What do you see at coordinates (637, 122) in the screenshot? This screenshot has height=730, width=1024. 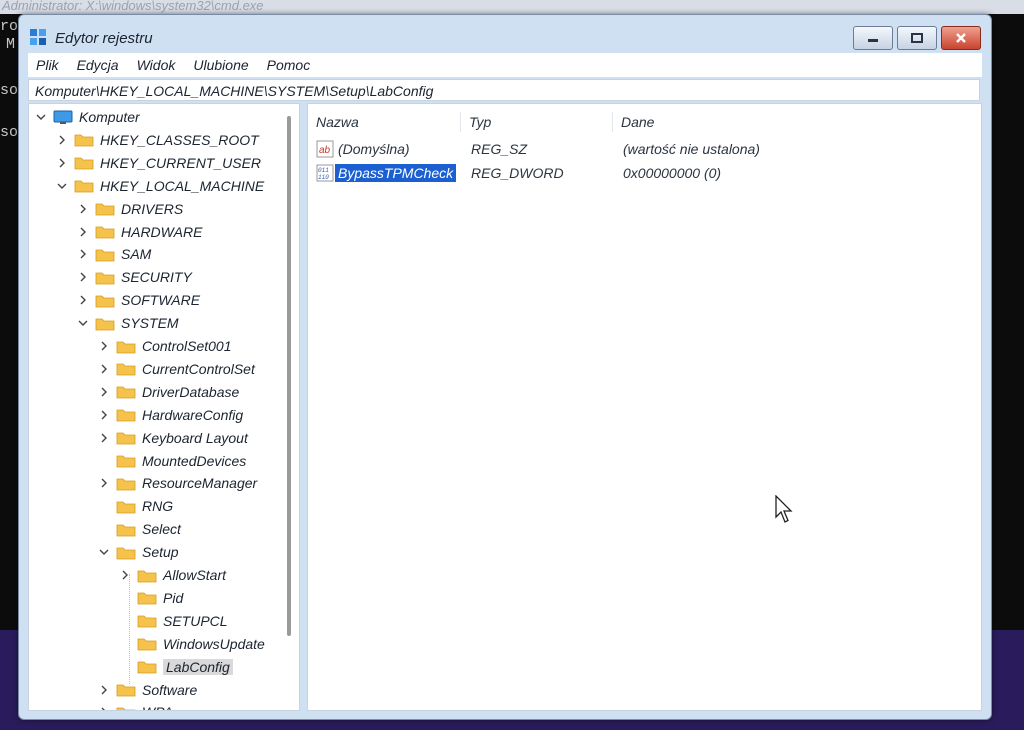 I see `column-header-data: Dane` at bounding box center [637, 122].